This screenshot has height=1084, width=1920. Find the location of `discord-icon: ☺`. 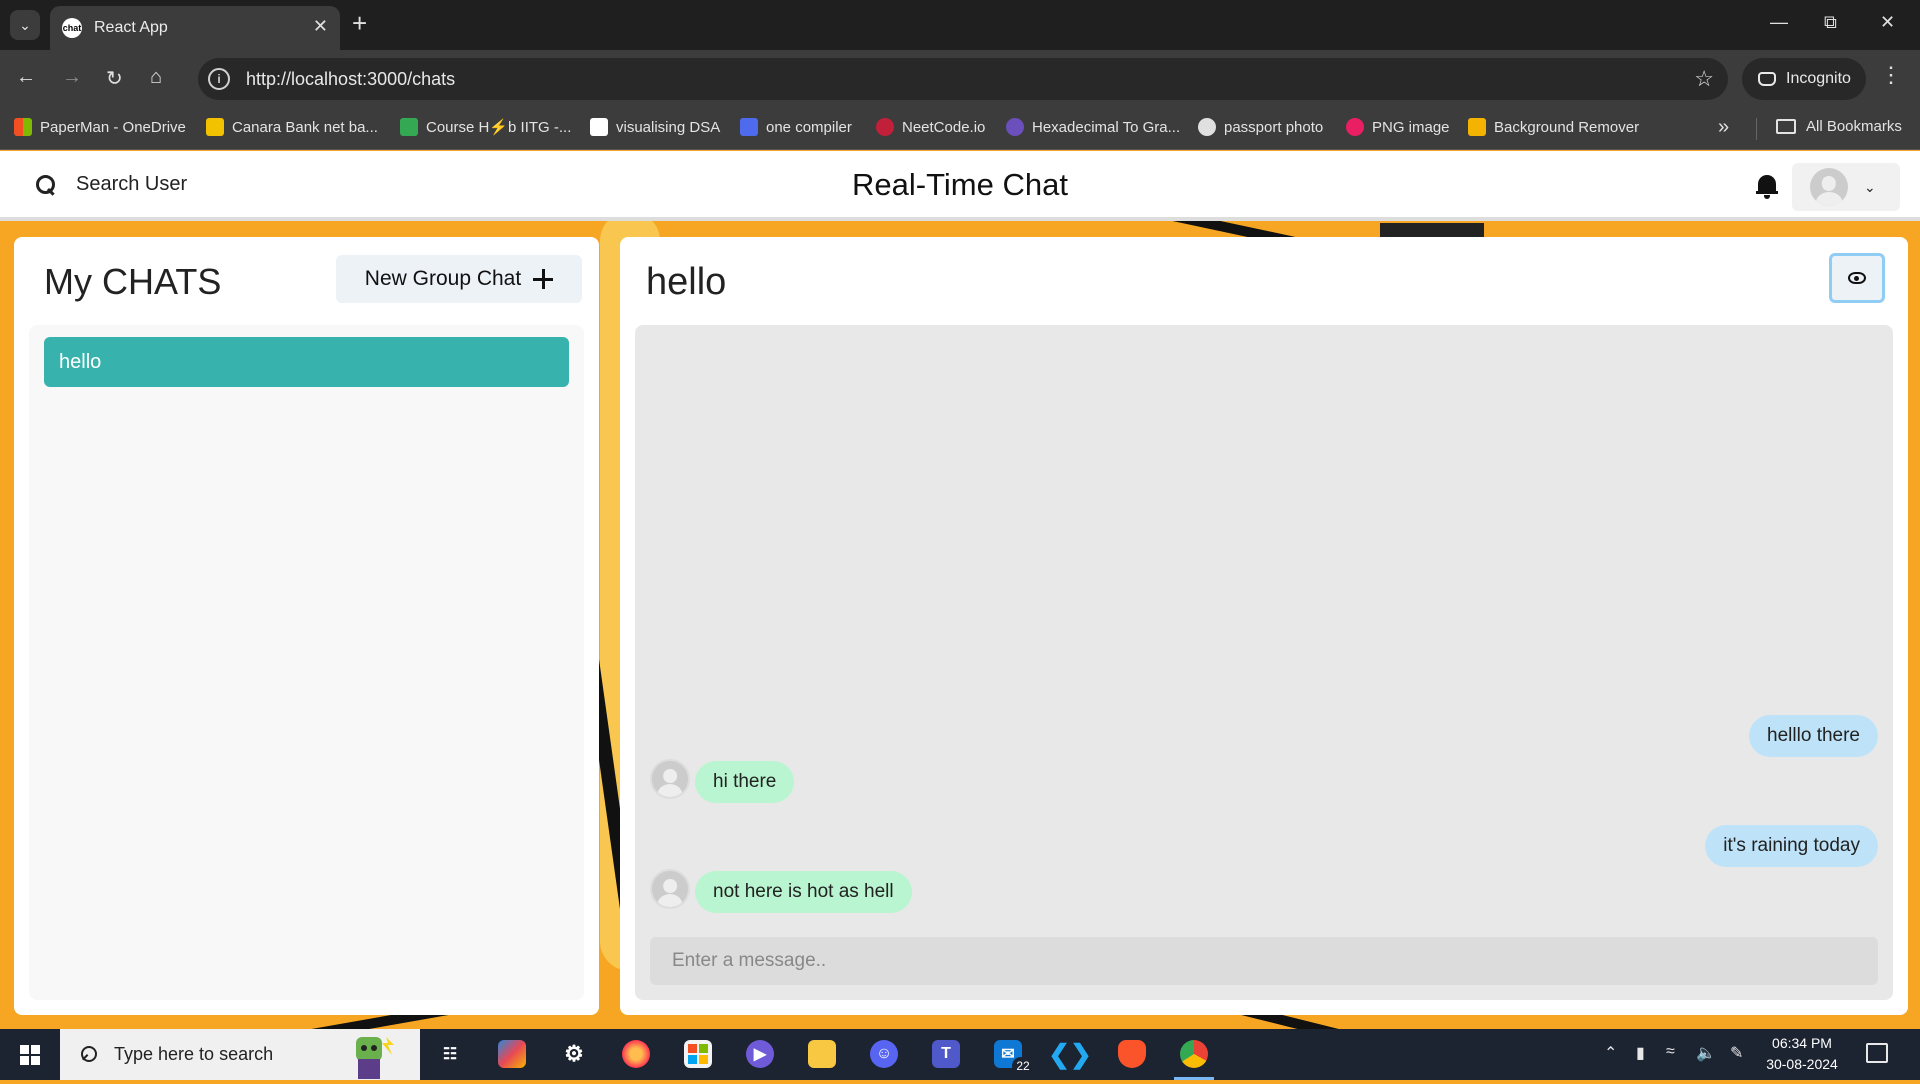

discord-icon: ☺ is located at coordinates (884, 1054).